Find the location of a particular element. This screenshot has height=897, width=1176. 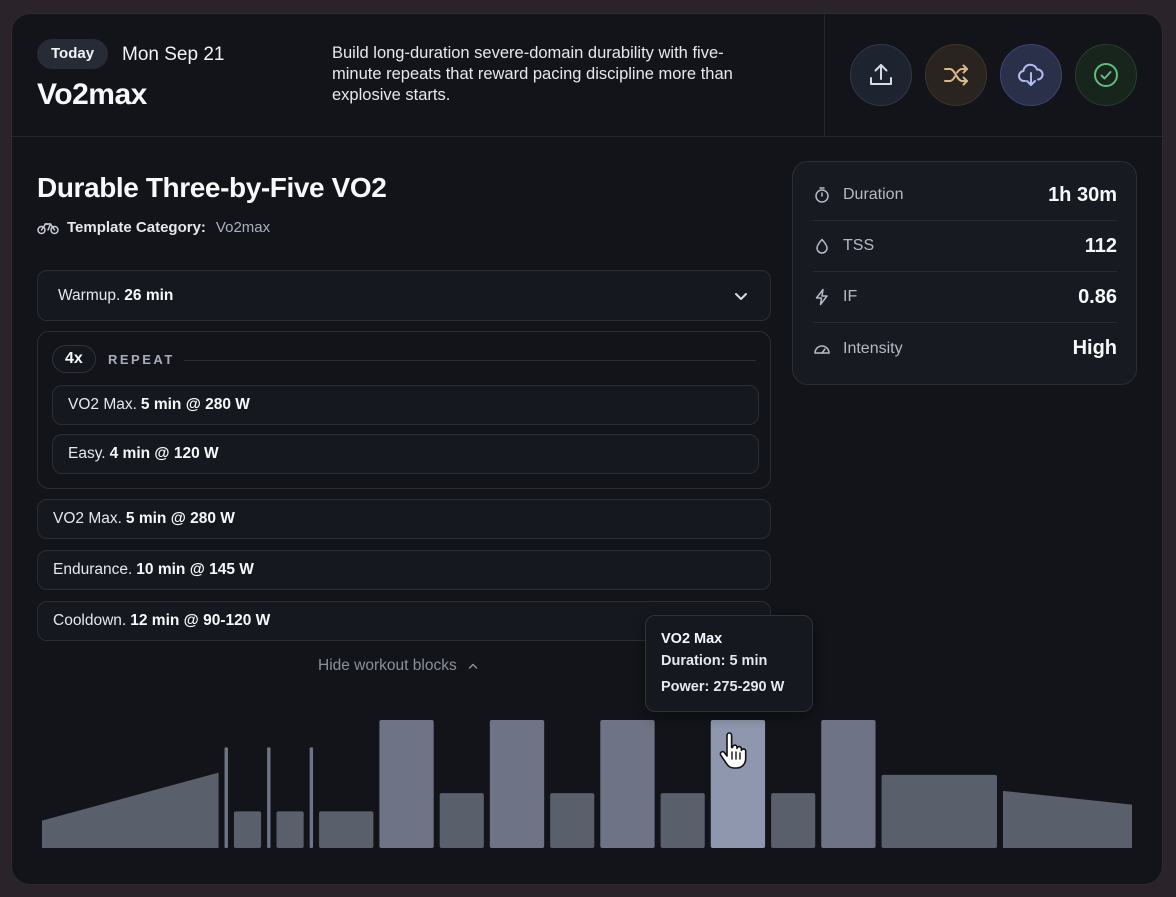

tooltip-power: Power: 275-290 W is located at coordinates (723, 687).